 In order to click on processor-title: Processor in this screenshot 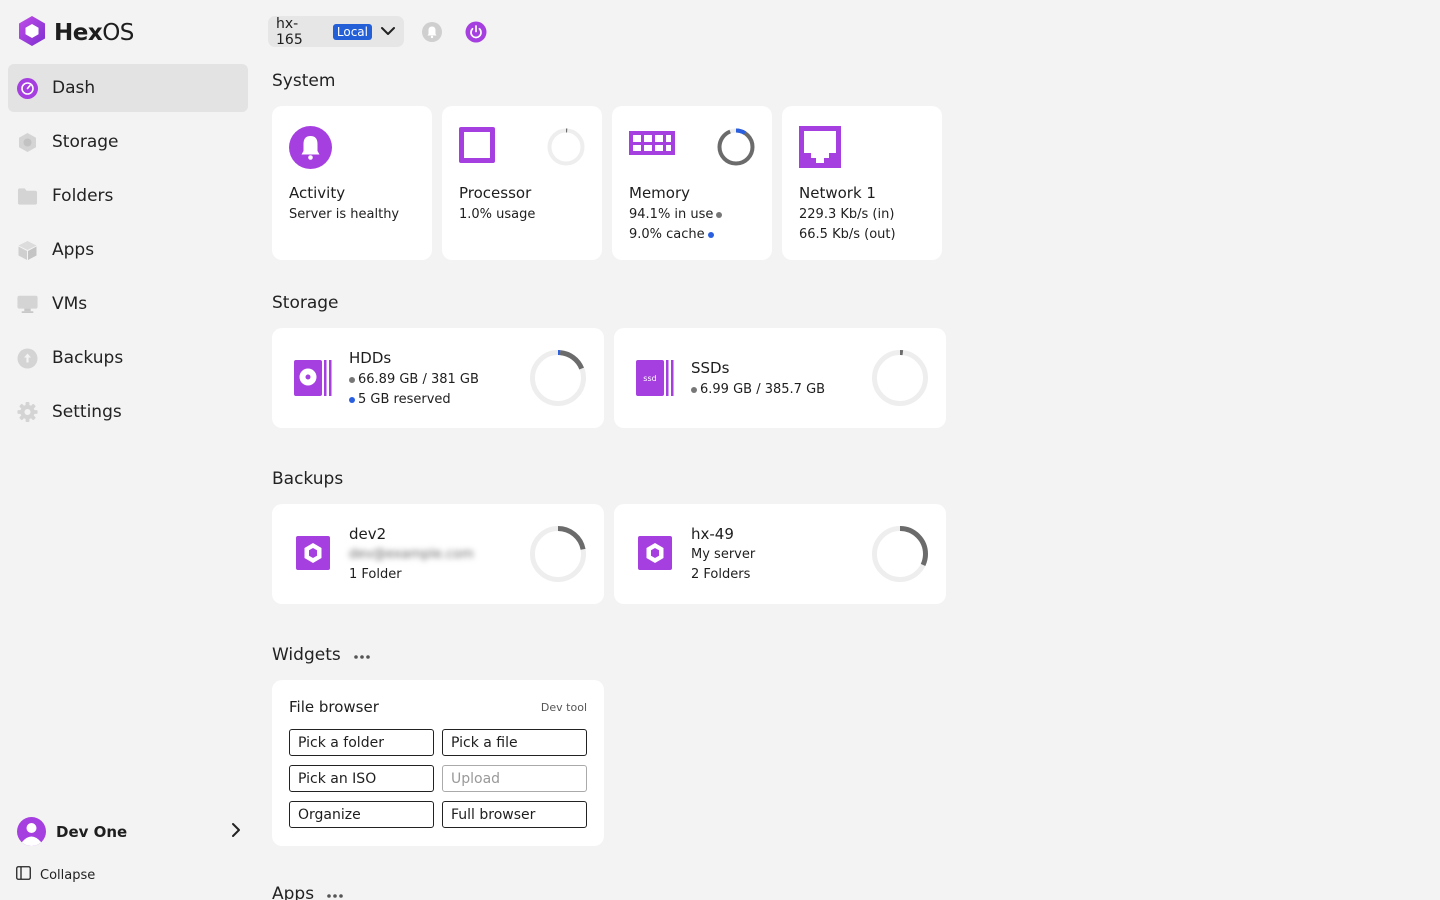, I will do `click(495, 193)`.